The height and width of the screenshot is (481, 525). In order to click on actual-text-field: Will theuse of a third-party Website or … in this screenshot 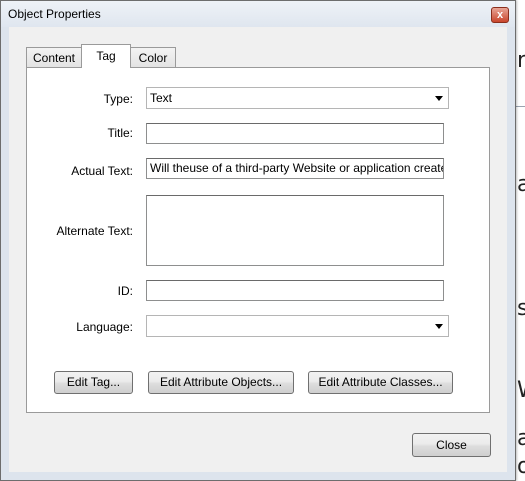, I will do `click(295, 168)`.